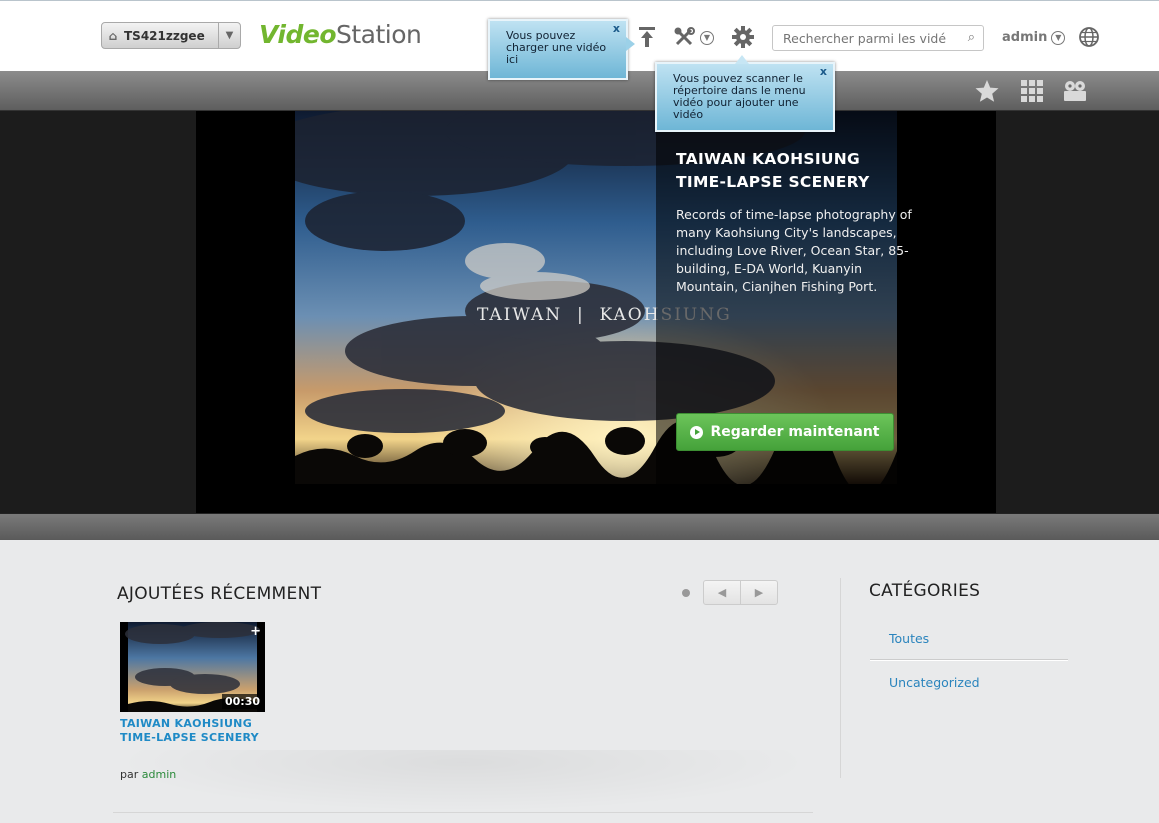 The height and width of the screenshot is (823, 1159). What do you see at coordinates (840, 678) in the screenshot?
I see `column-divider` at bounding box center [840, 678].